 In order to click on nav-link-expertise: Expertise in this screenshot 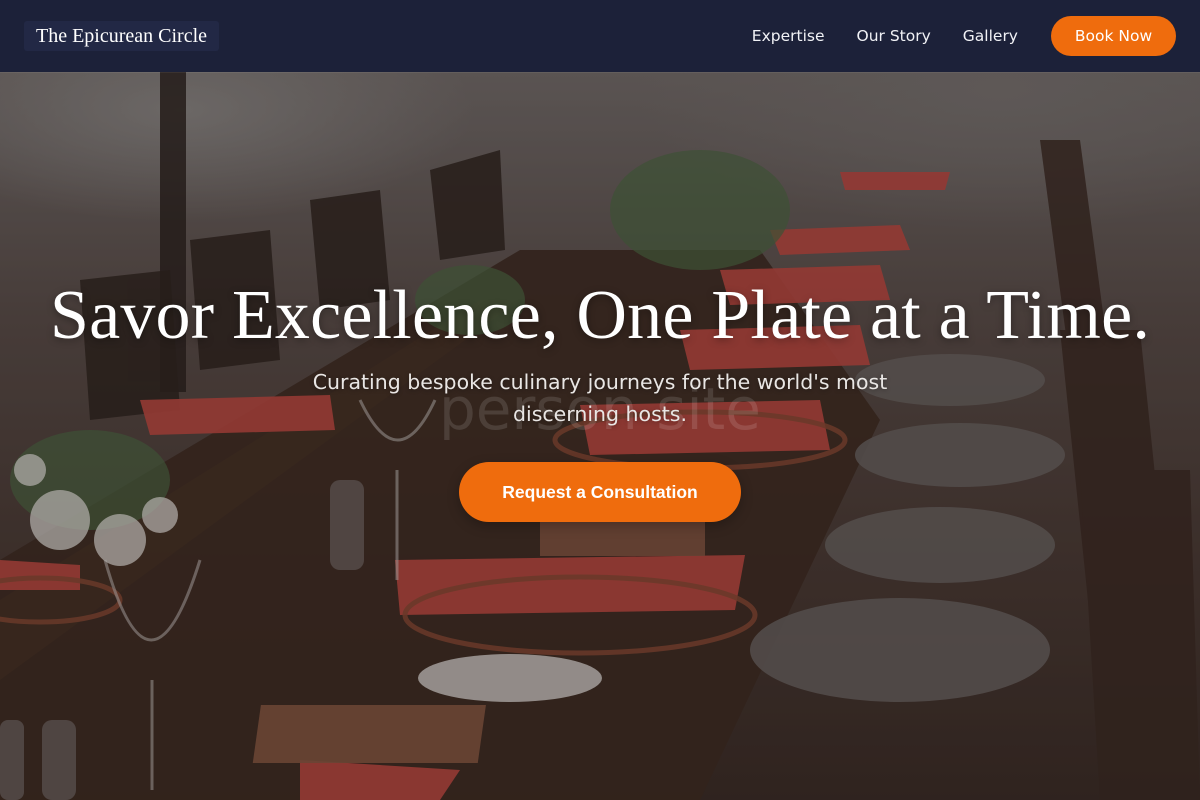, I will do `click(788, 36)`.